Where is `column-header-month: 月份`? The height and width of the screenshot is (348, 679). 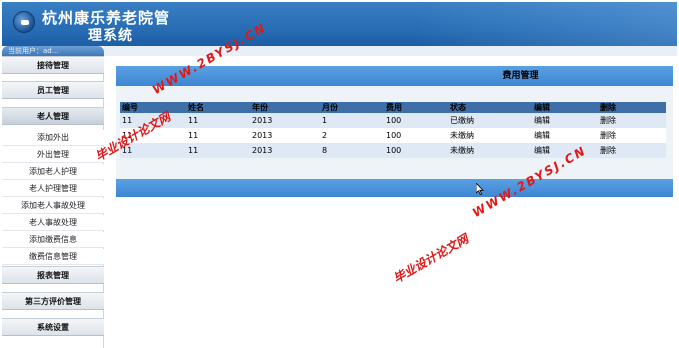 column-header-month: 月份 is located at coordinates (352, 107).